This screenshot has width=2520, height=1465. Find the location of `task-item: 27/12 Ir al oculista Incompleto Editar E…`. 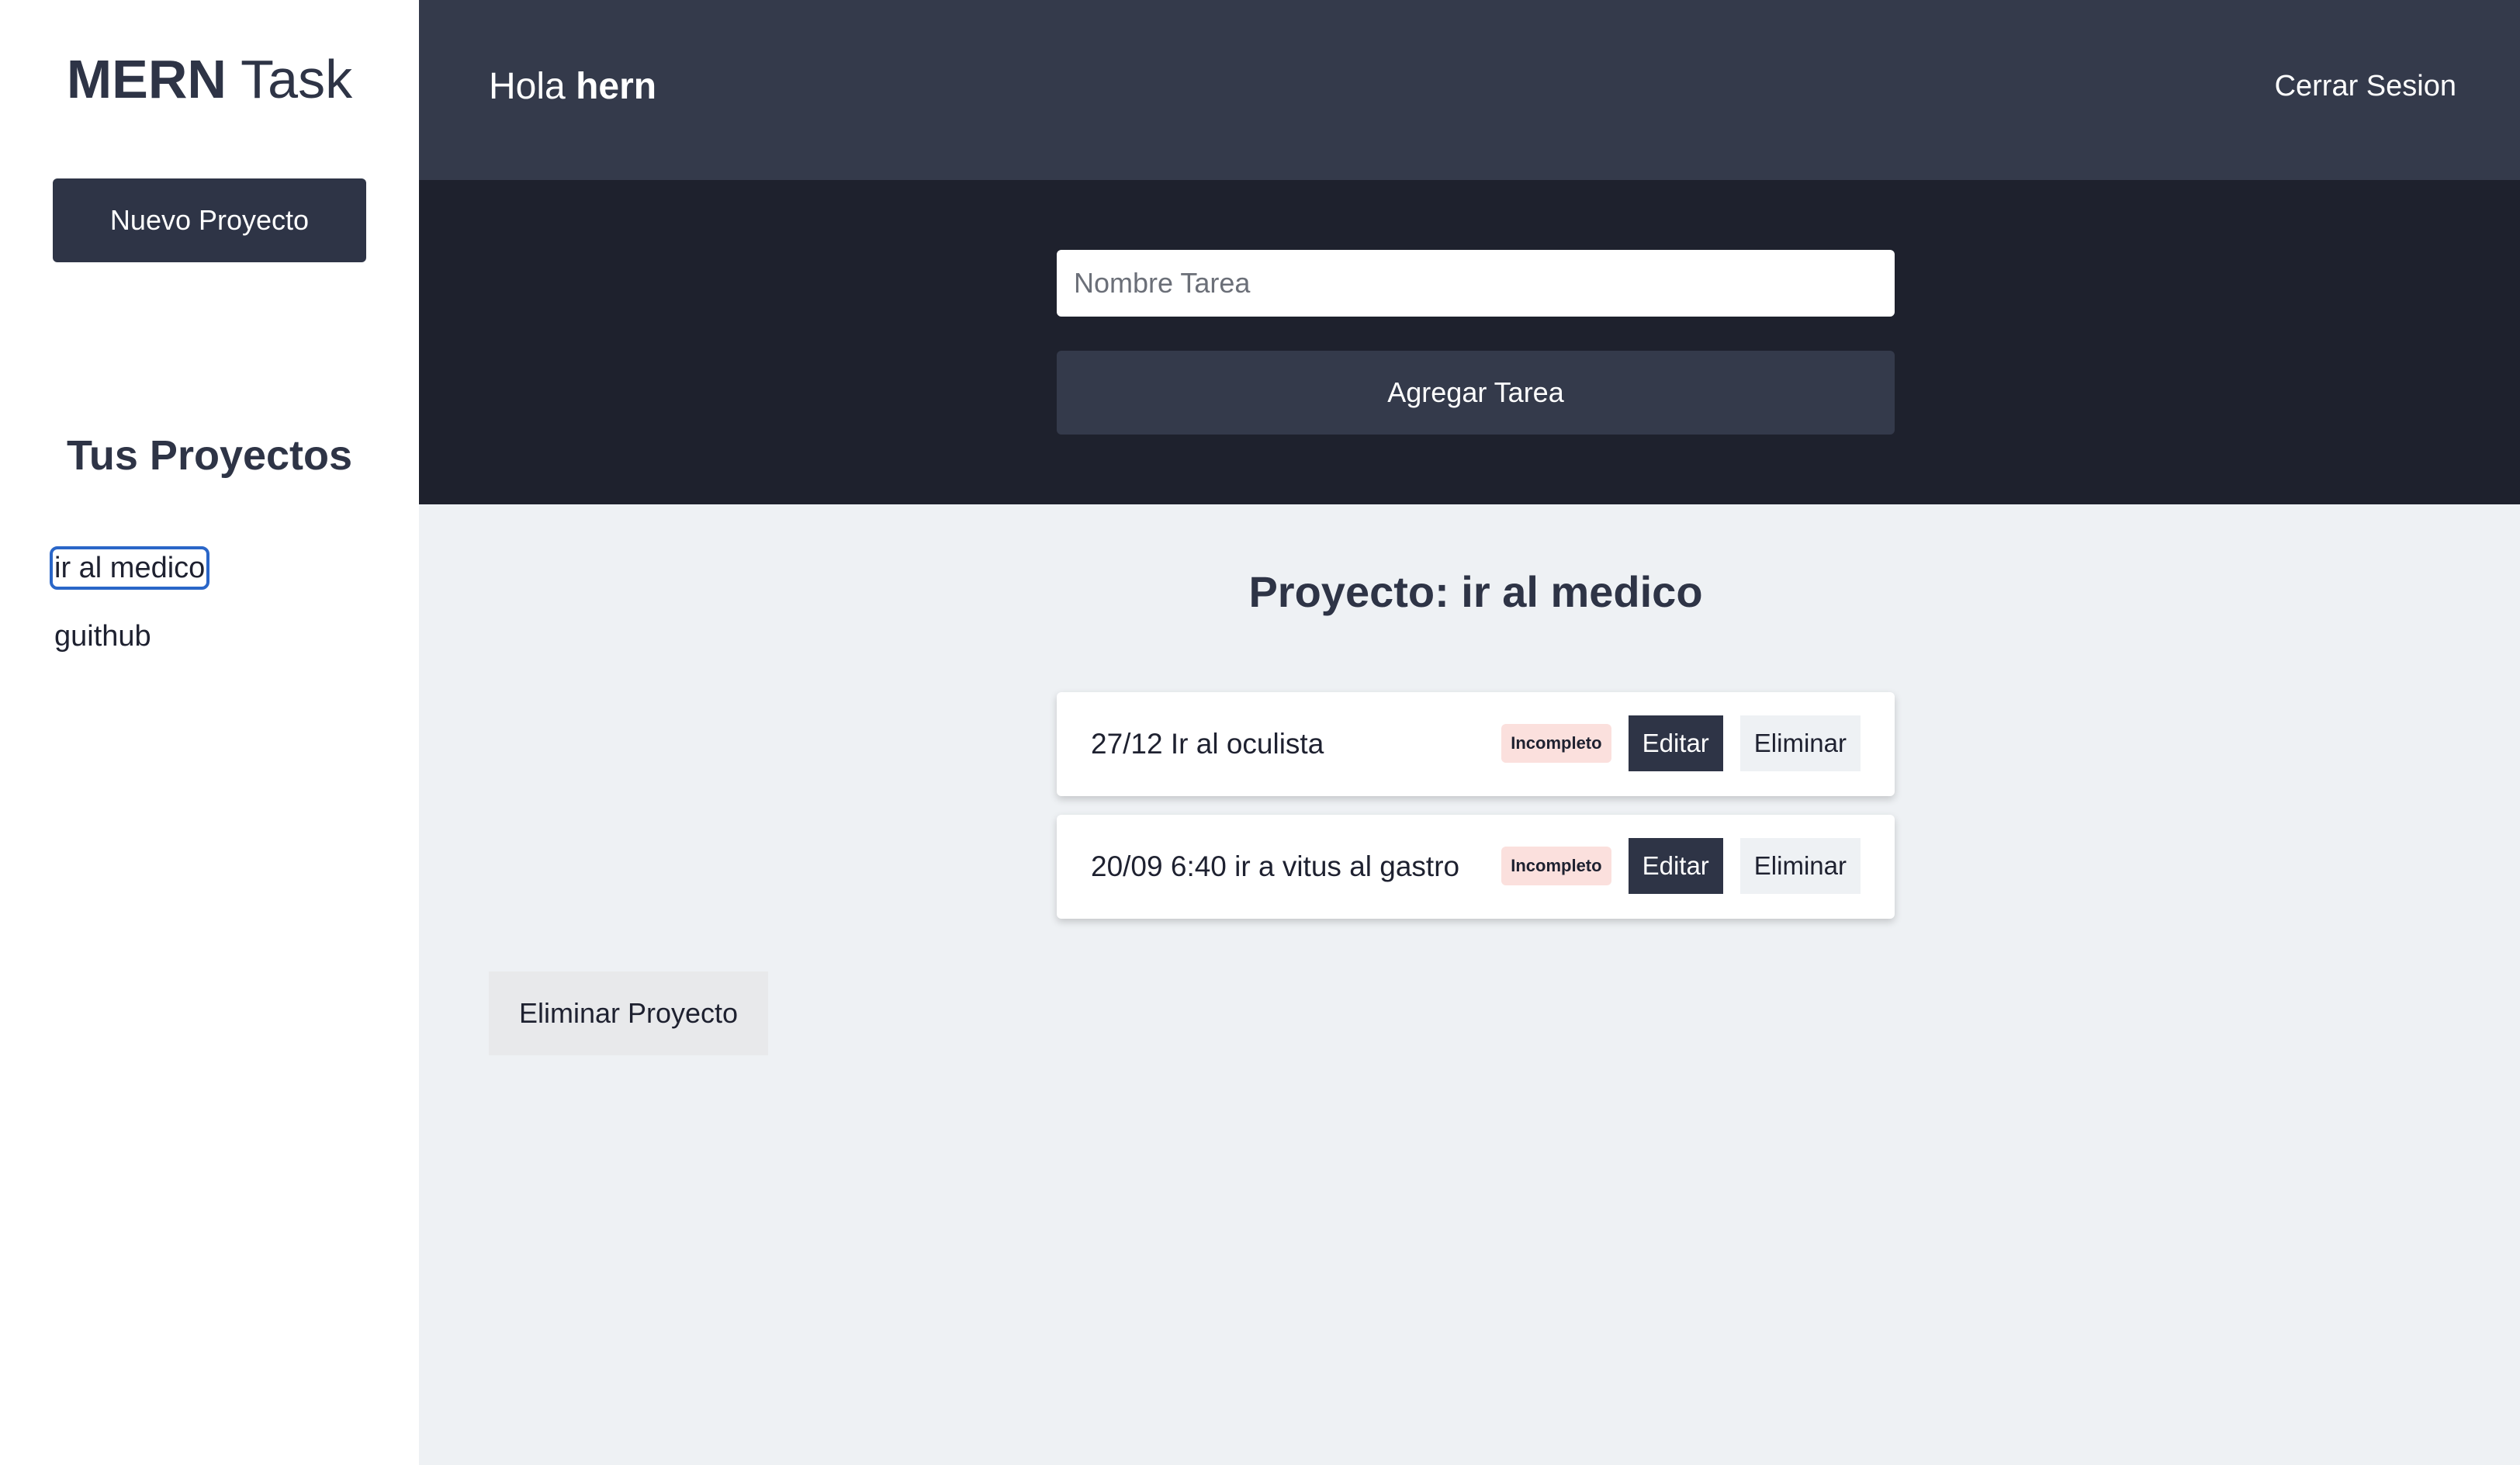

task-item: 27/12 Ir al oculista Incompleto Editar E… is located at coordinates (1476, 744).